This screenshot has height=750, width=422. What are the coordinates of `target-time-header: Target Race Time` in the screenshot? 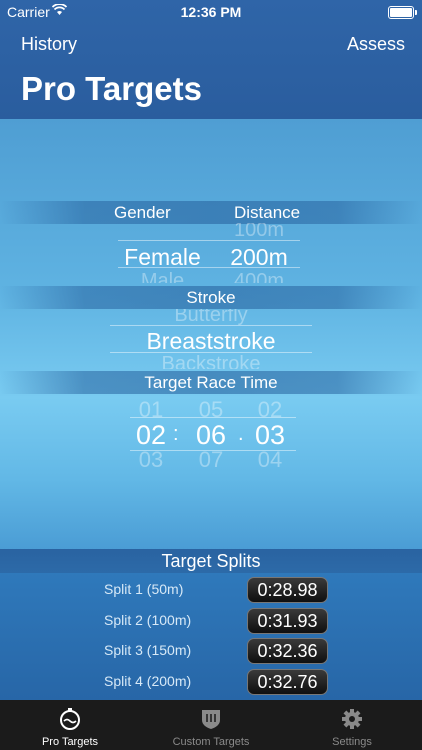 It's located at (211, 382).